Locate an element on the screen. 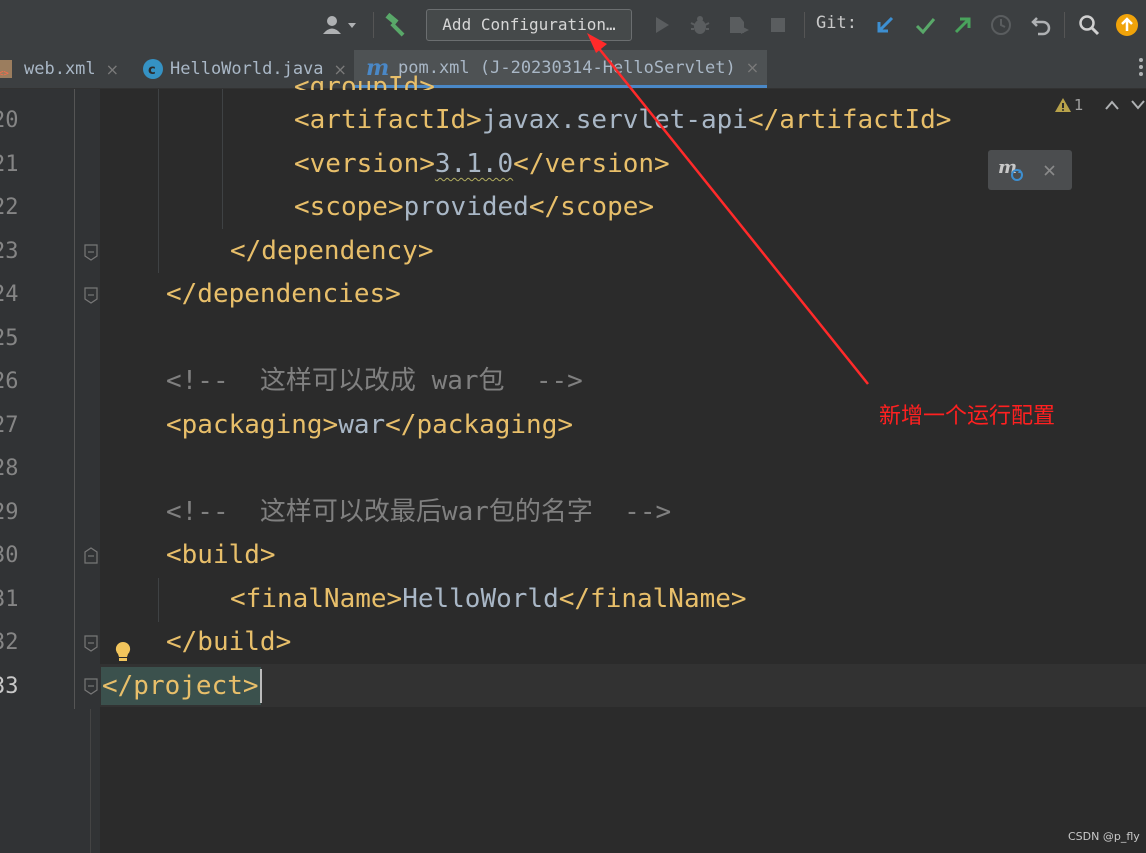 The image size is (1146, 853). main-toolbar: Add Configuration… Git: is located at coordinates (573, 25).